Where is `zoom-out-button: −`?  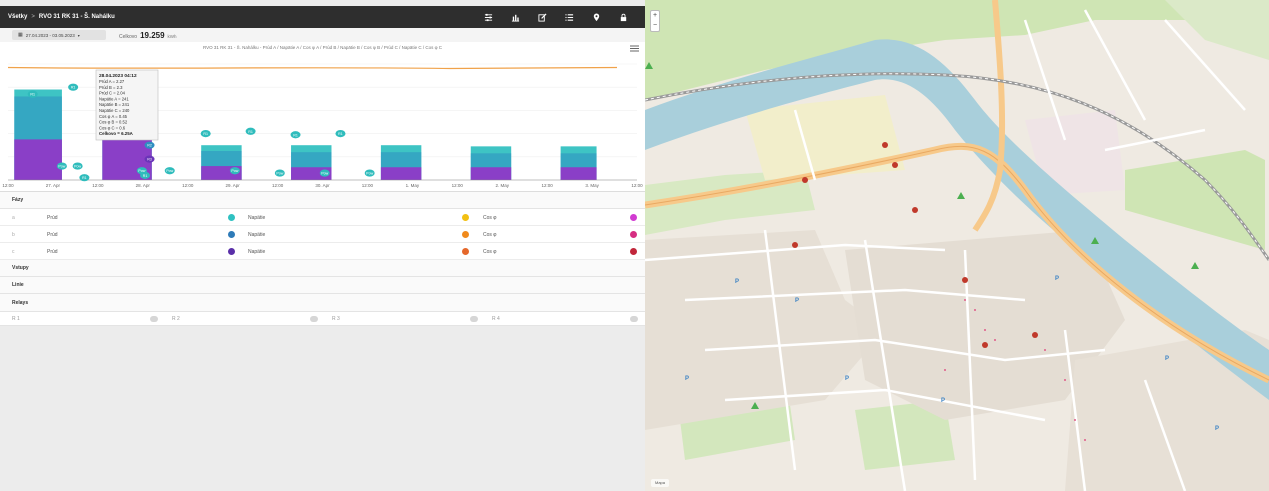 zoom-out-button: − is located at coordinates (655, 26).